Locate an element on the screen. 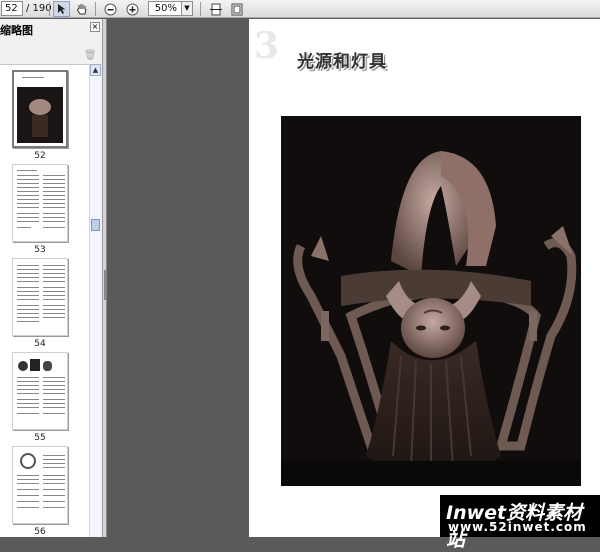 This screenshot has height=552, width=600. select-tool-button is located at coordinates (61, 9).